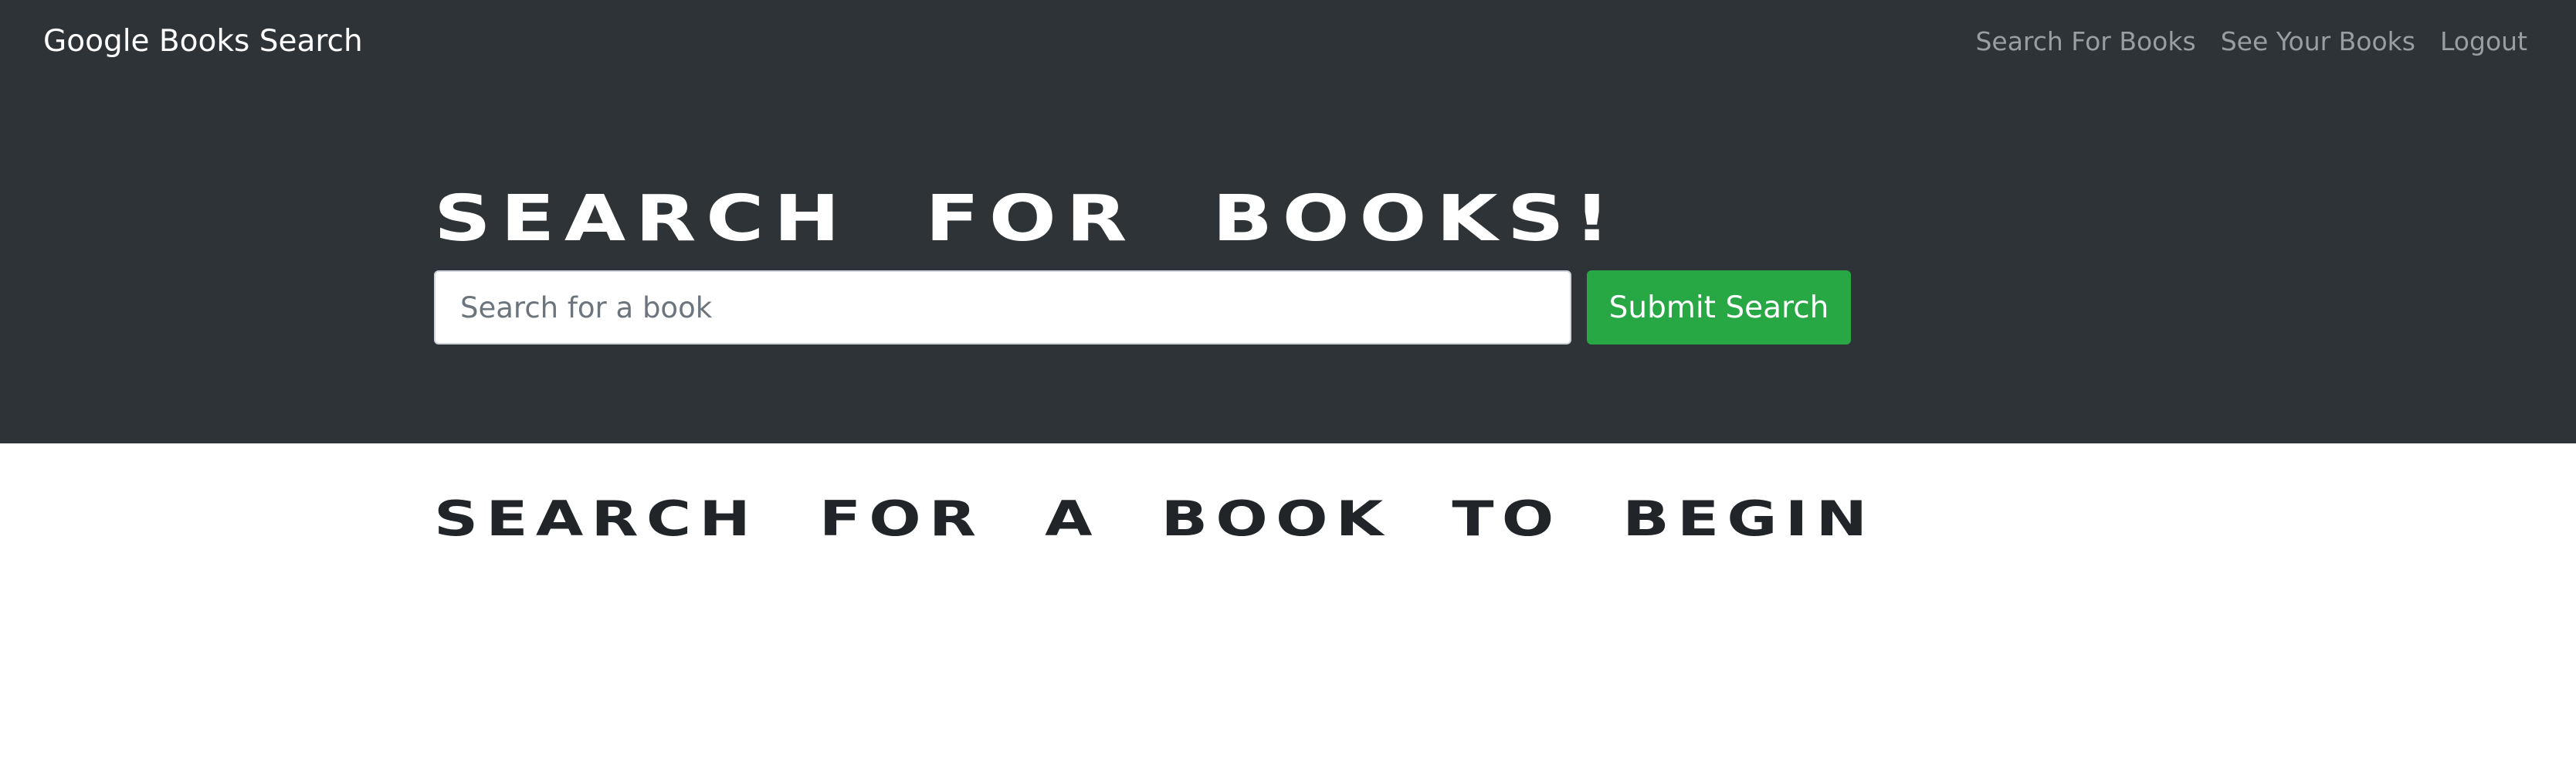 The image size is (2576, 774). What do you see at coordinates (1719, 307) in the screenshot?
I see `submit-search-button: Submit Search` at bounding box center [1719, 307].